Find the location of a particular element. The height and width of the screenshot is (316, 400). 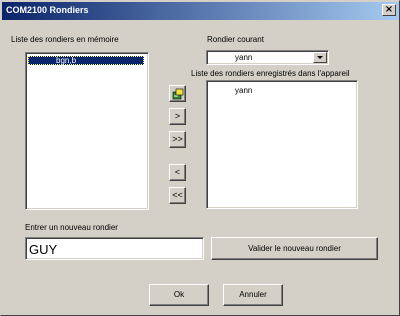

ok-button: Ok is located at coordinates (179, 295).